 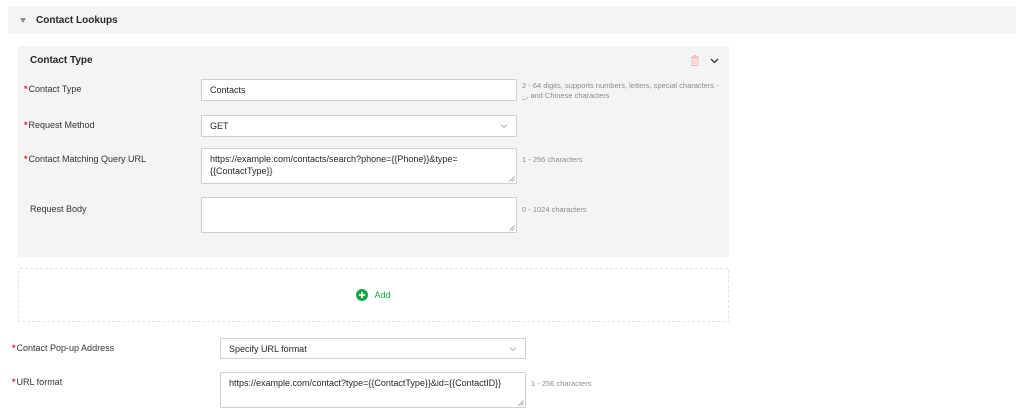 What do you see at coordinates (552, 159) in the screenshot?
I see `matching-url-hint: 1 - 256 characters` at bounding box center [552, 159].